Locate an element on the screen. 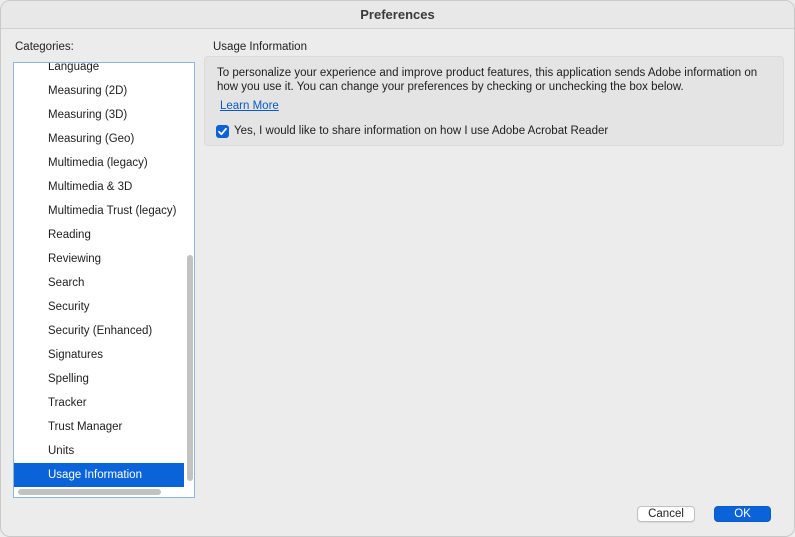 Image resolution: width=795 pixels, height=537 pixels. category-item-tracker: Tracker is located at coordinates (99, 403).